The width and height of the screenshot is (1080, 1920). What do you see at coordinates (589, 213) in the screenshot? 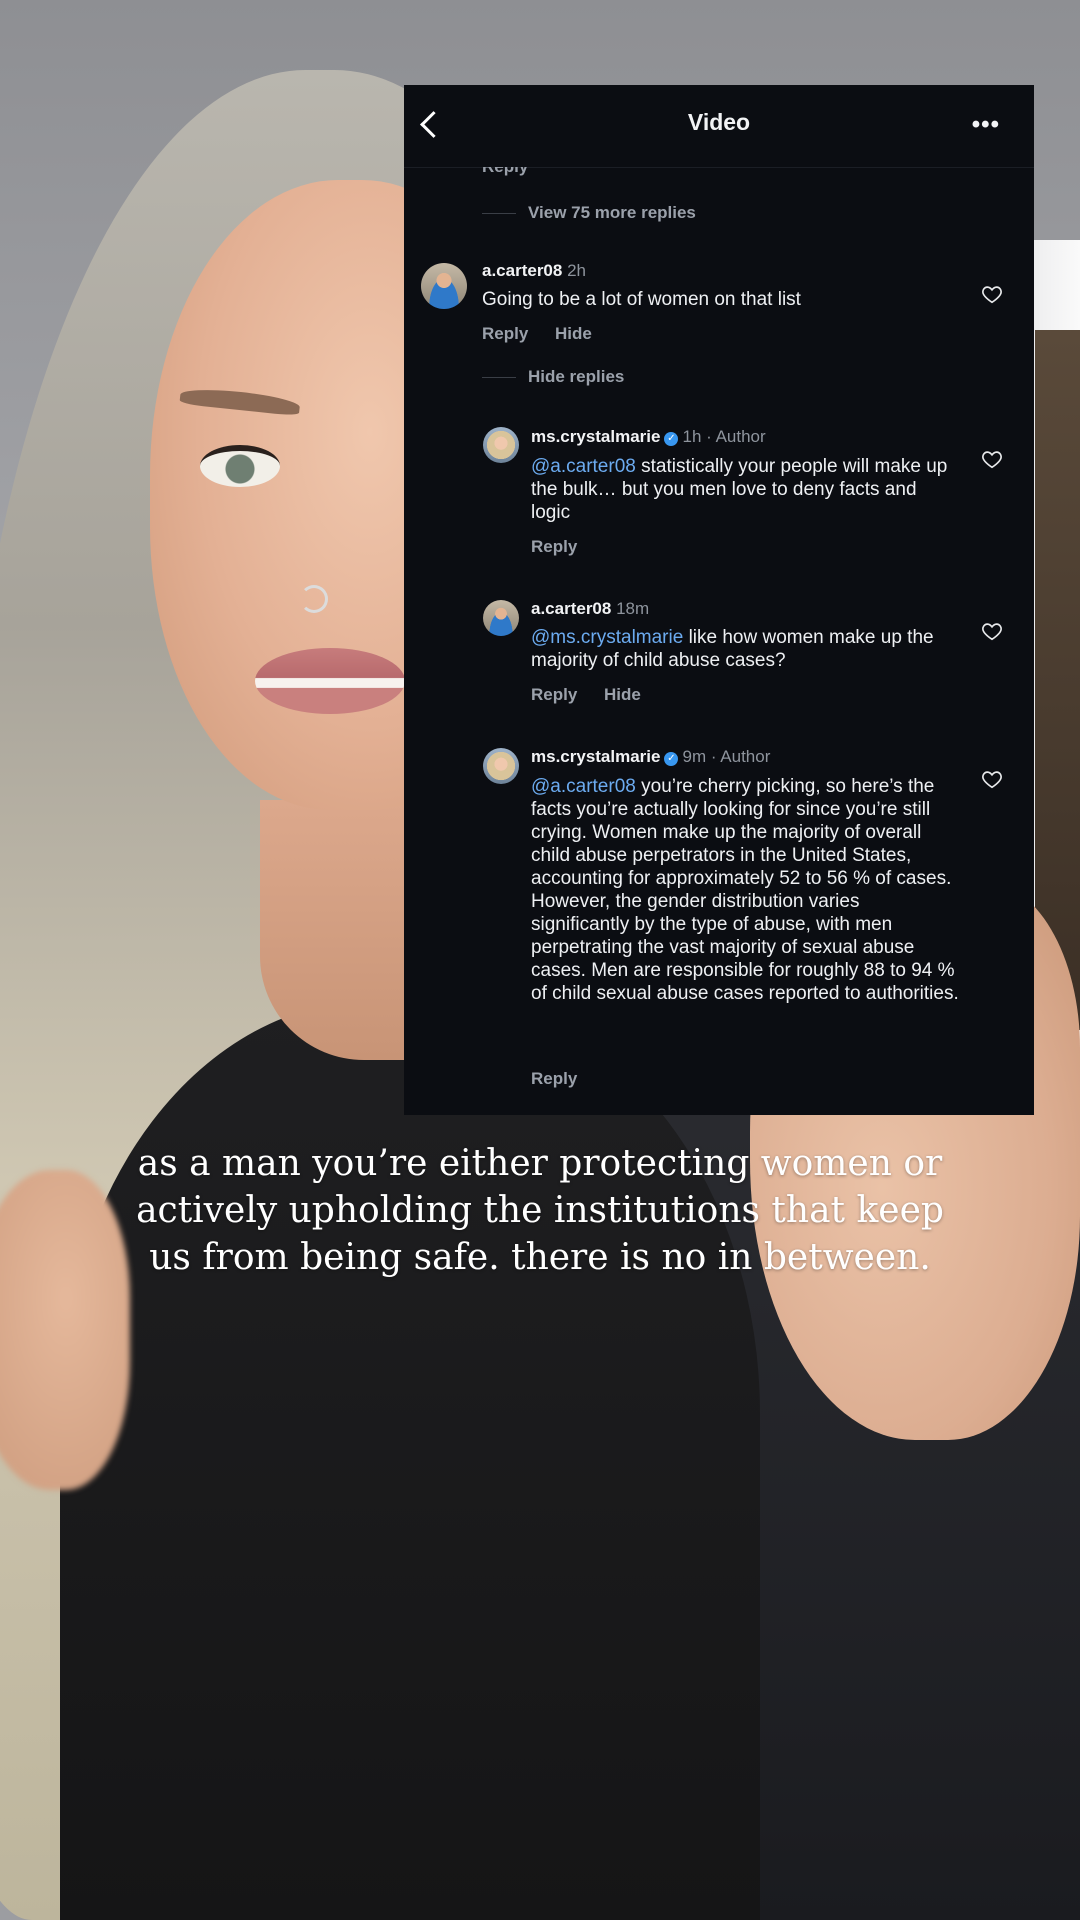
I see `view-more-replies-link: View 75 more replies` at bounding box center [589, 213].